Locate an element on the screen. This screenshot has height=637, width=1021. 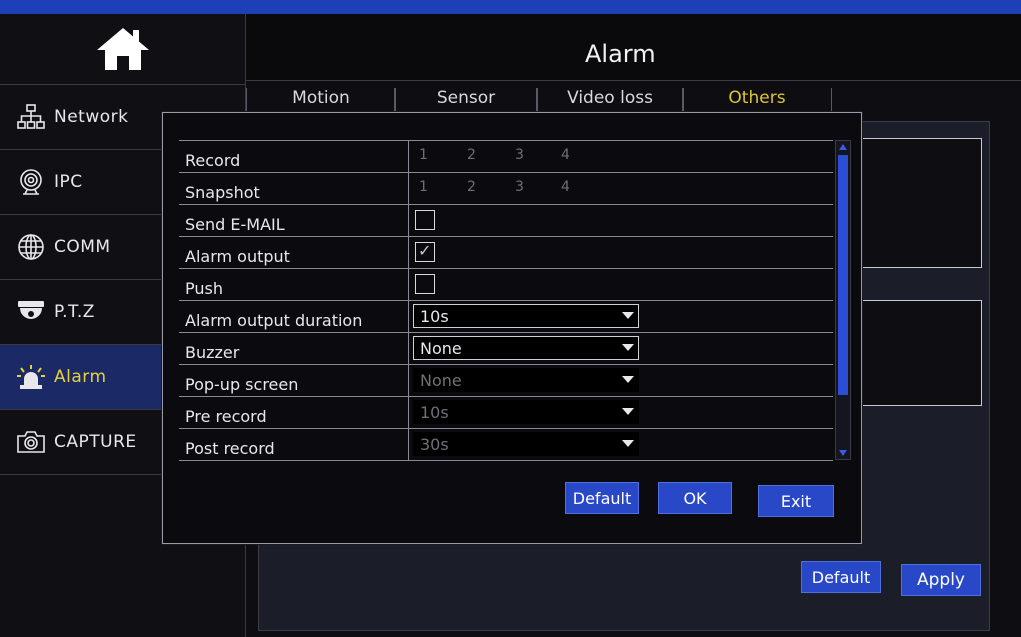
scroll-up-icon is located at coordinates (843, 147).